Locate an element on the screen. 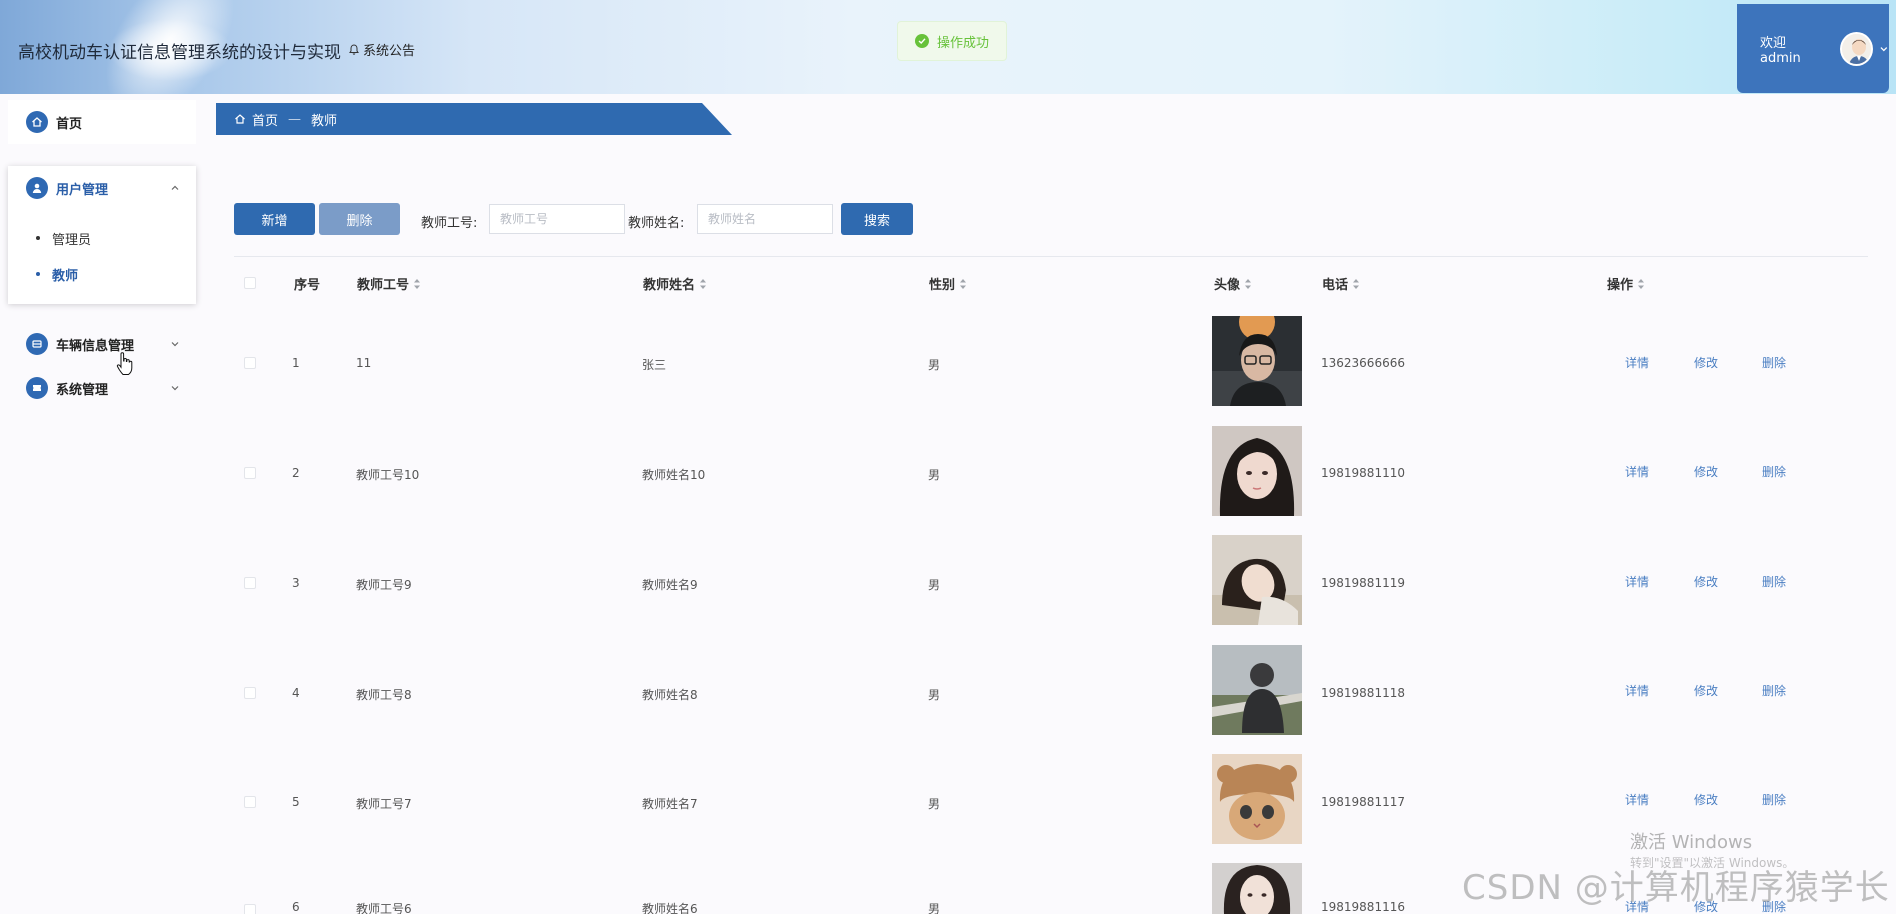 The width and height of the screenshot is (1896, 914). cell-teacher-name: 教师姓名9 is located at coordinates (670, 585).